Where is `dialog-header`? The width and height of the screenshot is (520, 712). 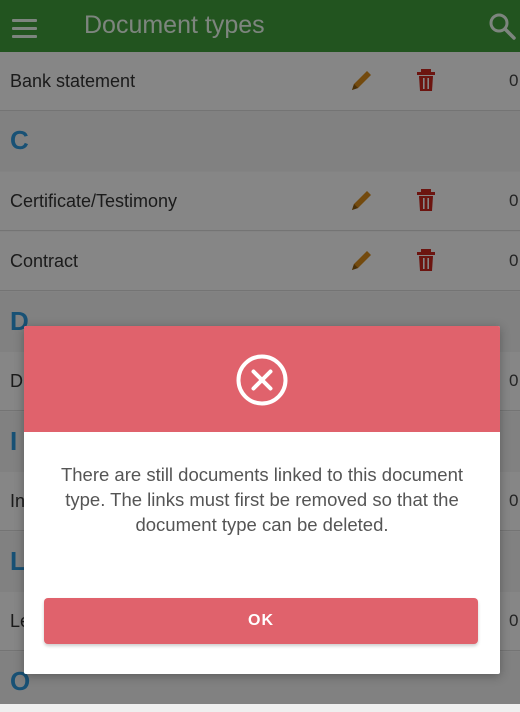
dialog-header is located at coordinates (262, 379).